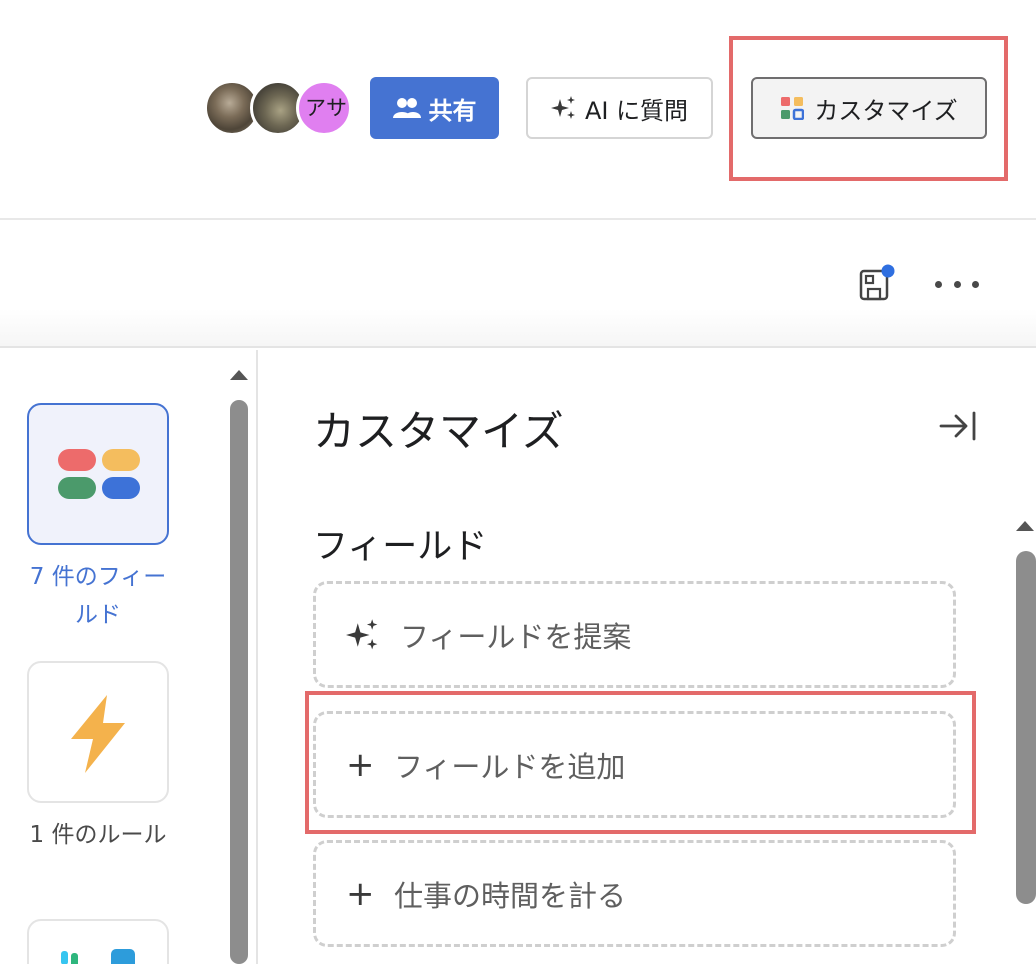  Describe the element at coordinates (1026, 727) in the screenshot. I see `panel-scrollbar` at that location.